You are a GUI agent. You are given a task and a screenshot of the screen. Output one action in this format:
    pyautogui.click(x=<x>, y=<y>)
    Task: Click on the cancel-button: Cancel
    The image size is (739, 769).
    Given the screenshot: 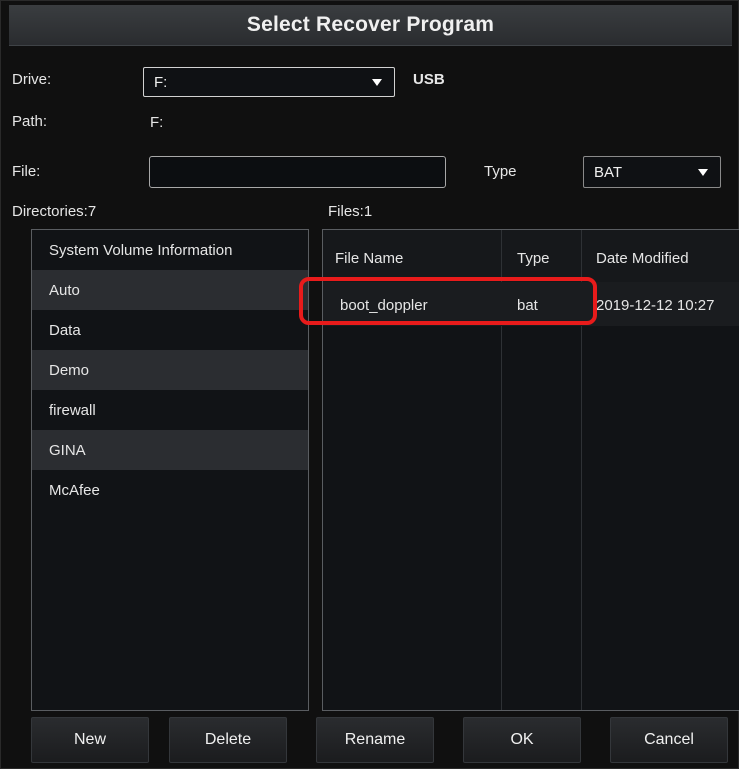 What is the action you would take?
    pyautogui.click(x=669, y=740)
    